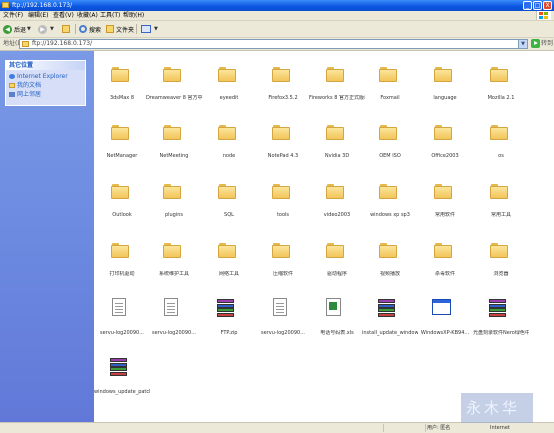 This screenshot has height=433, width=554. What do you see at coordinates (87, 15) in the screenshot?
I see `menu-favorites: 收藏(A)` at bounding box center [87, 15].